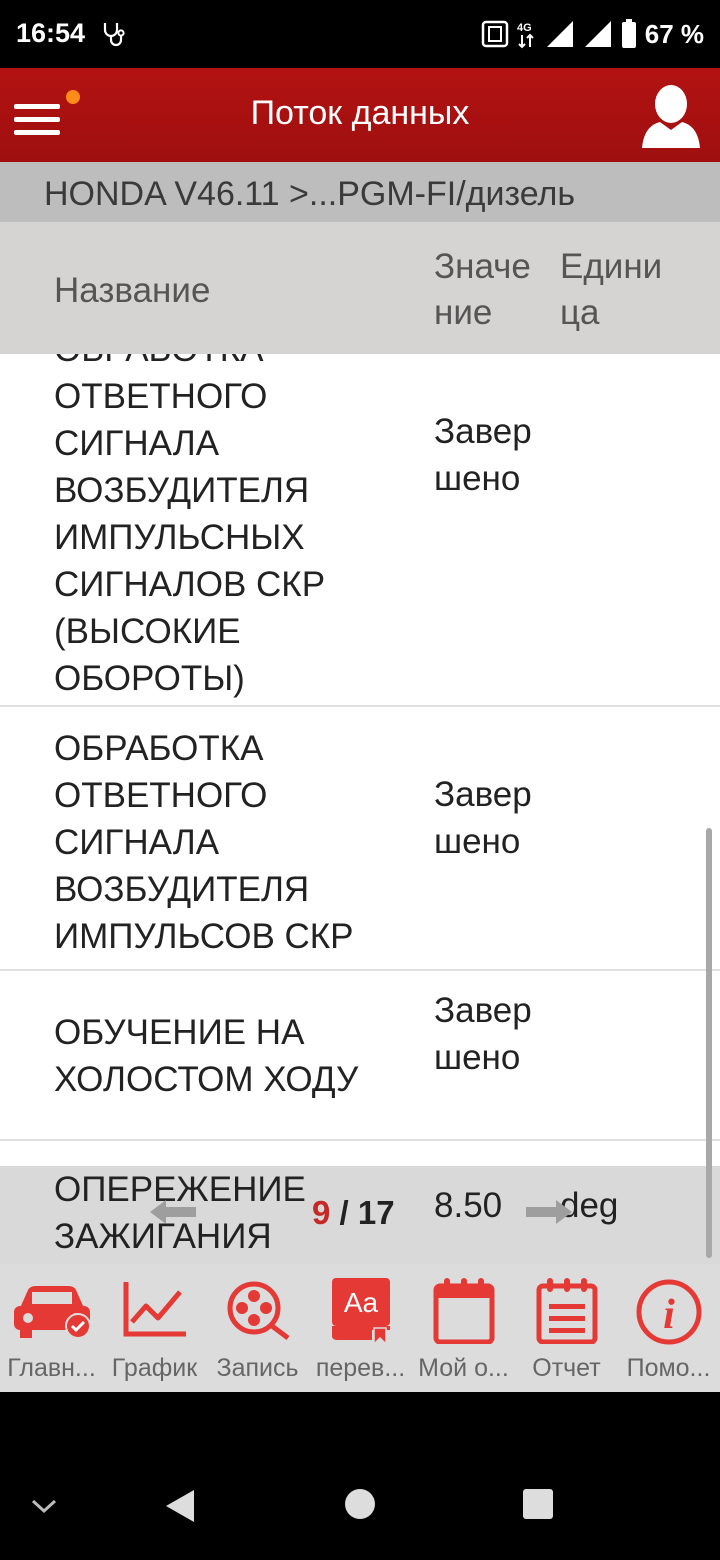 The width and height of the screenshot is (720, 1560). I want to click on info-icon: i, so click(668, 1312).